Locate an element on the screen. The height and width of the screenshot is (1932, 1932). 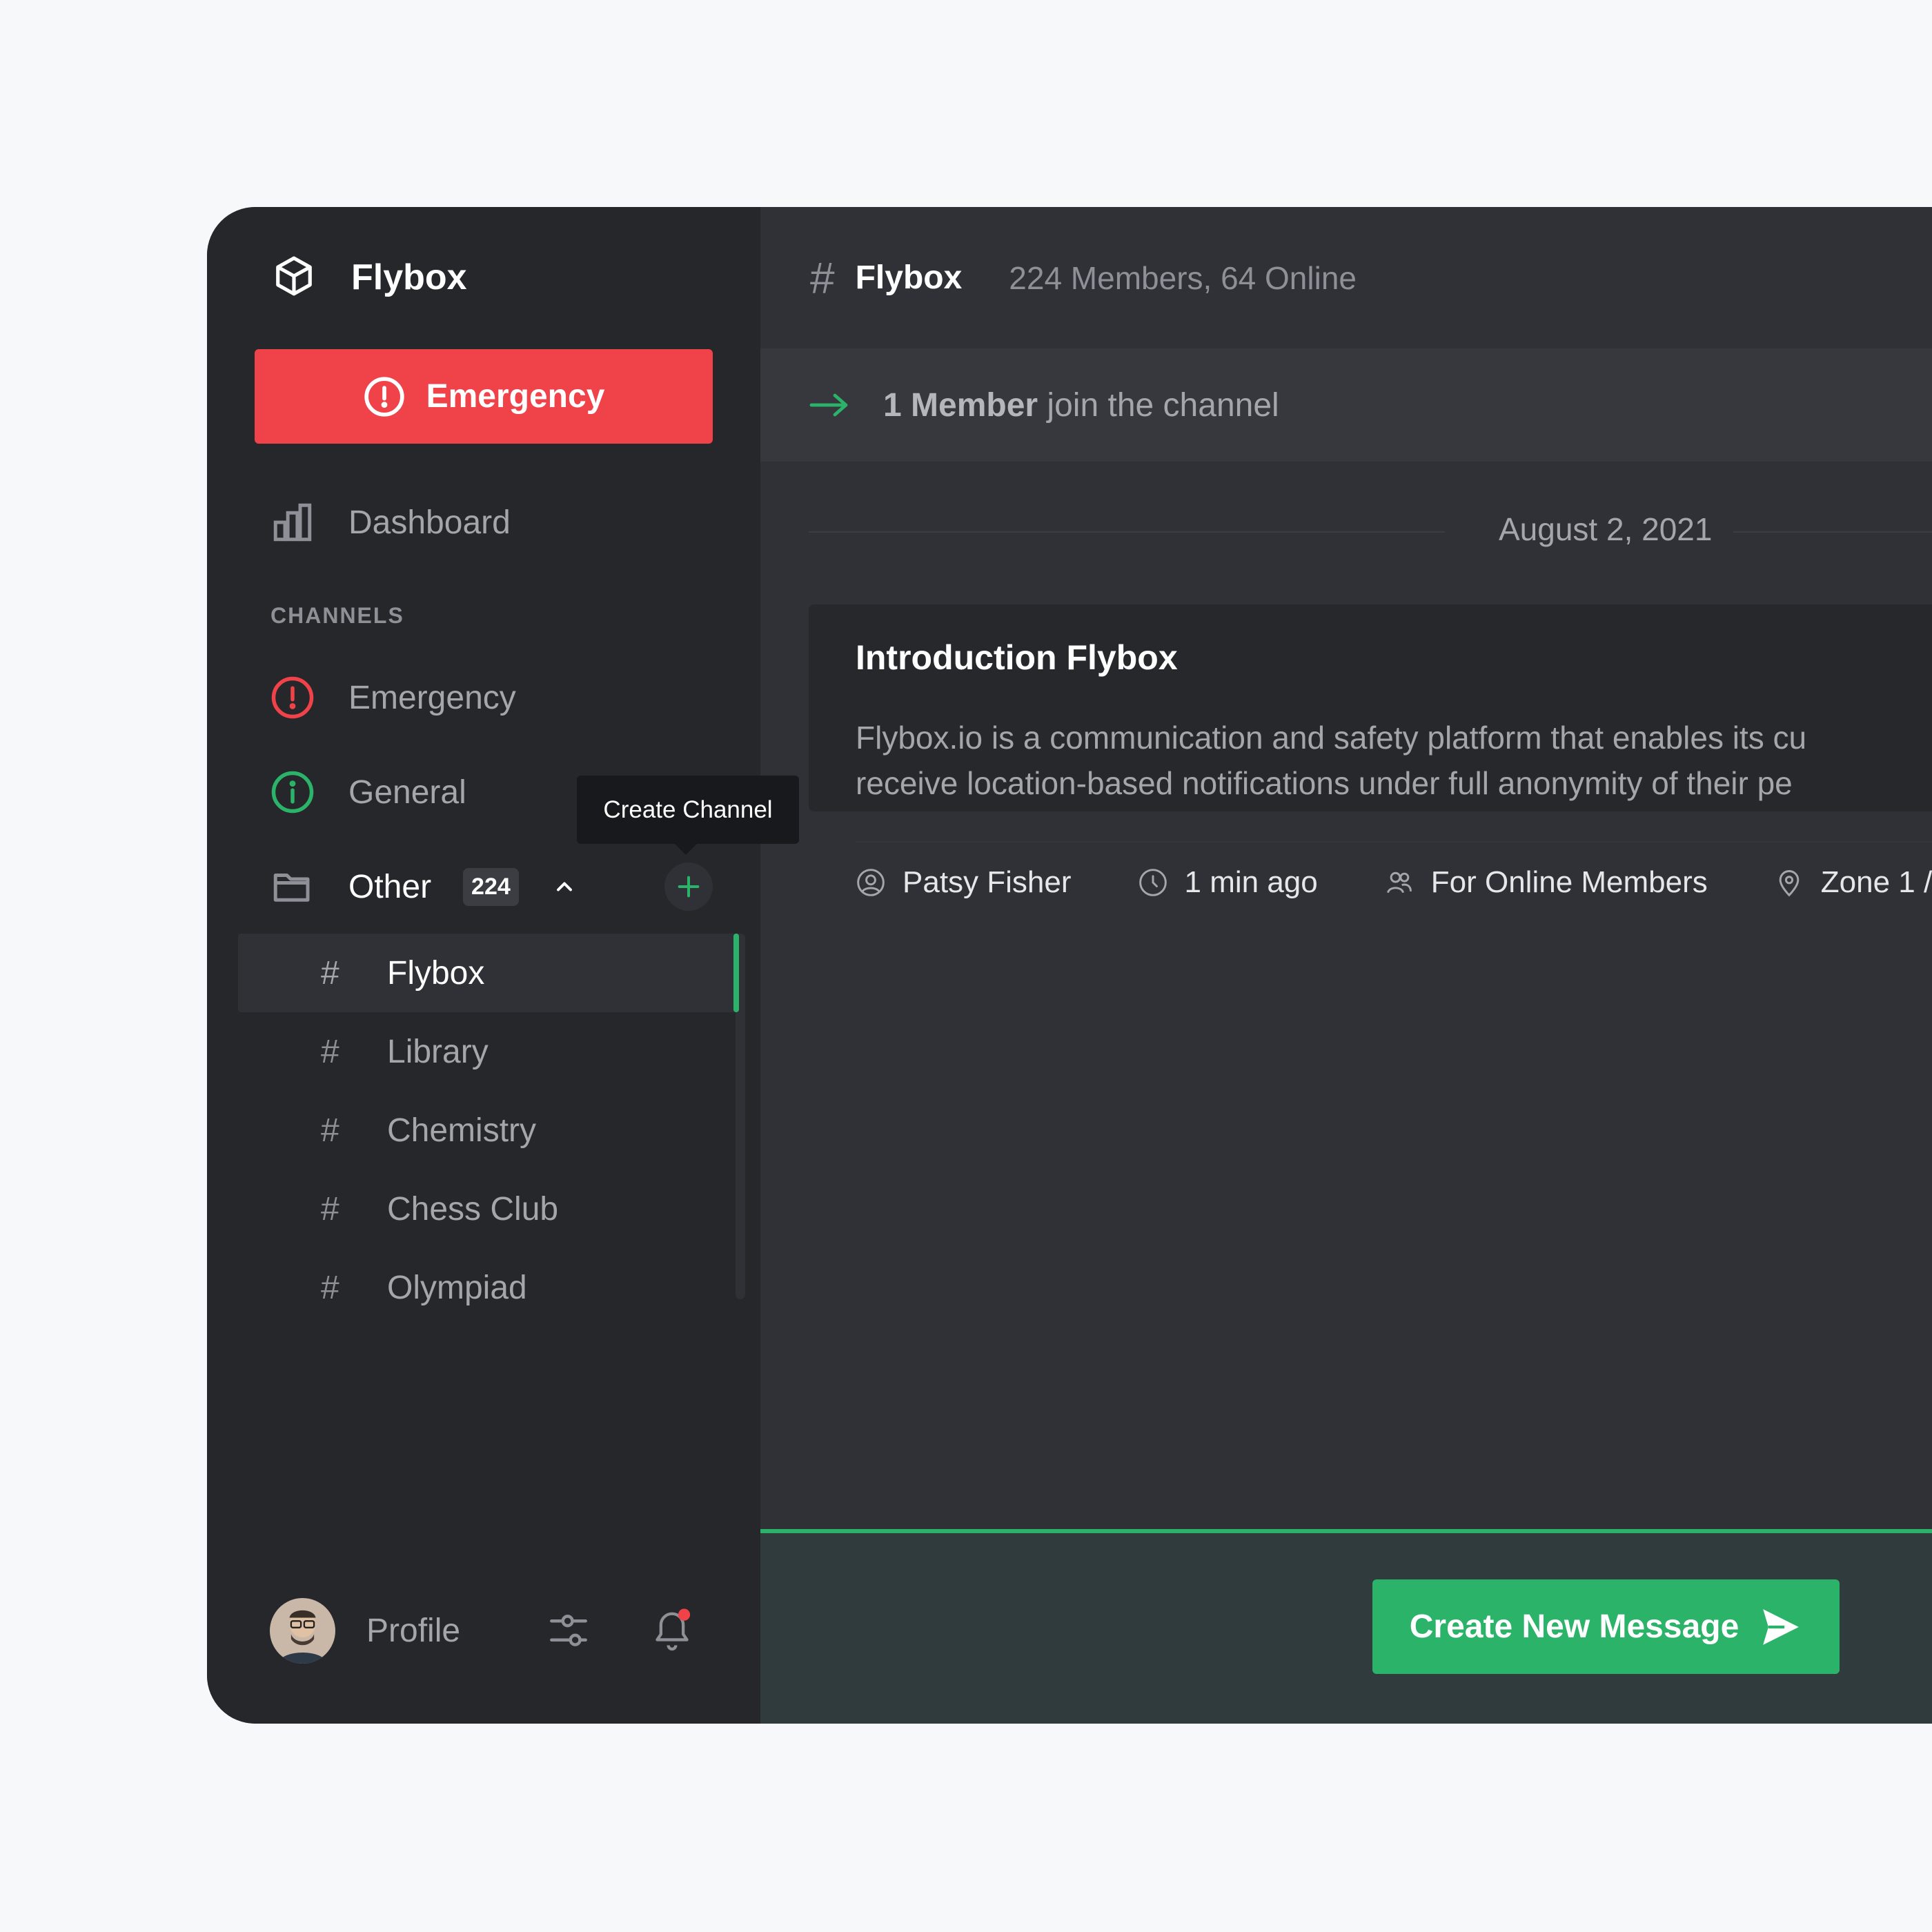
sidebar-footer: Profile is located at coordinates (497, 1631).